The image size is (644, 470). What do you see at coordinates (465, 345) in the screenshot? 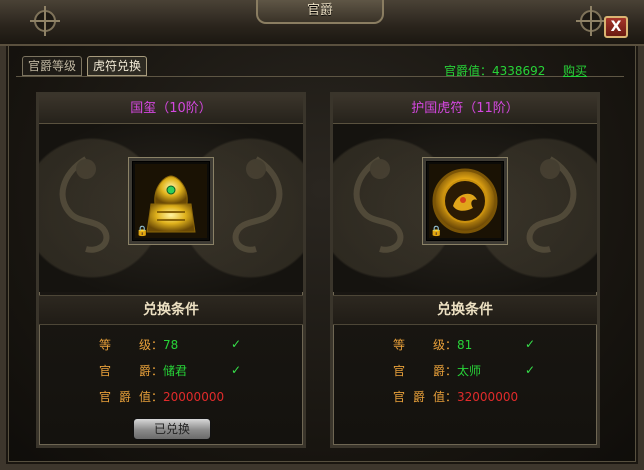
I see `condition-value: 81` at bounding box center [465, 345].